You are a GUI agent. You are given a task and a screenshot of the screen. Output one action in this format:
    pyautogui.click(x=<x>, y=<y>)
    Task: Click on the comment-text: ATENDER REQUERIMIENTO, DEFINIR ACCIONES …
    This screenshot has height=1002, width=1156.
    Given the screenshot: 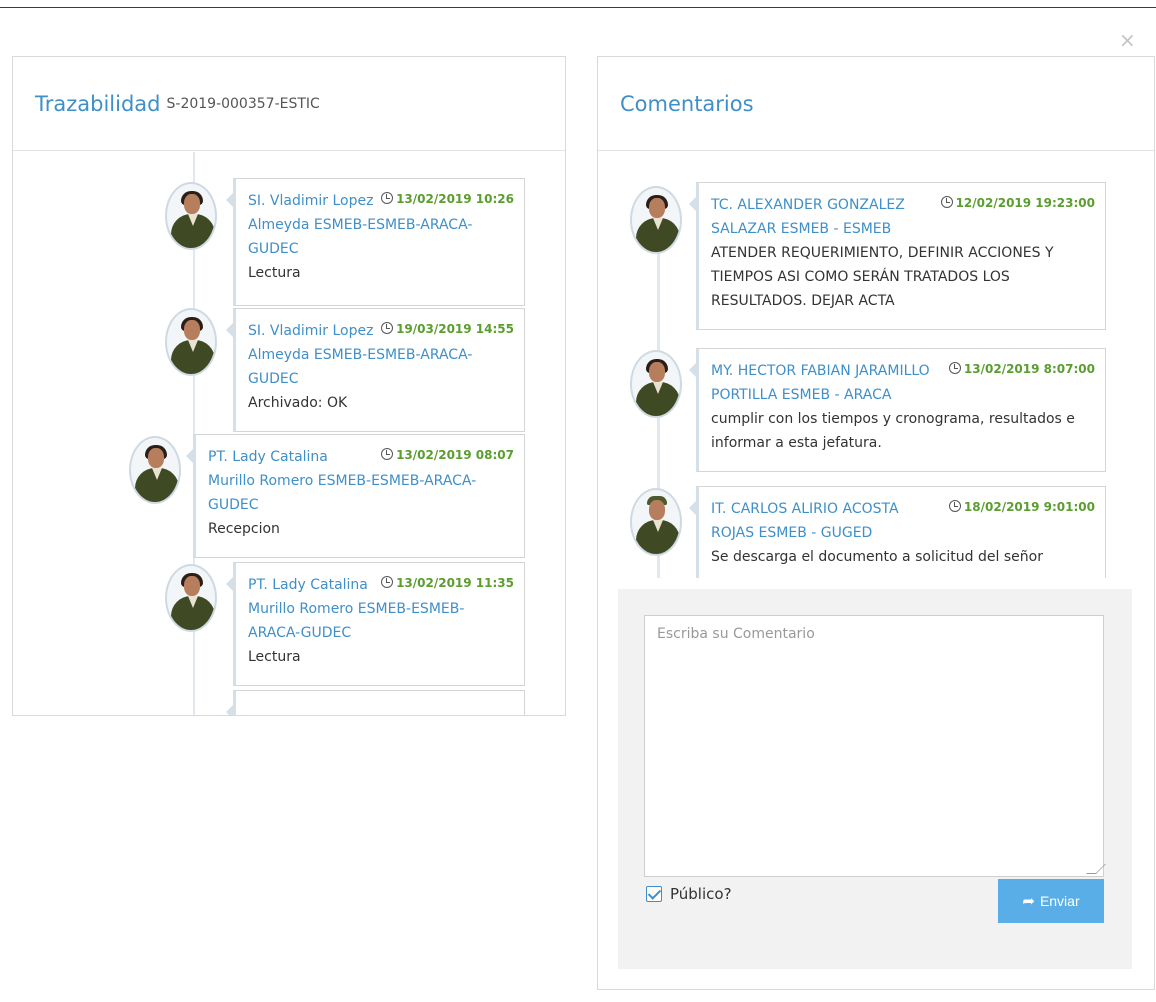 What is the action you would take?
    pyautogui.click(x=882, y=277)
    